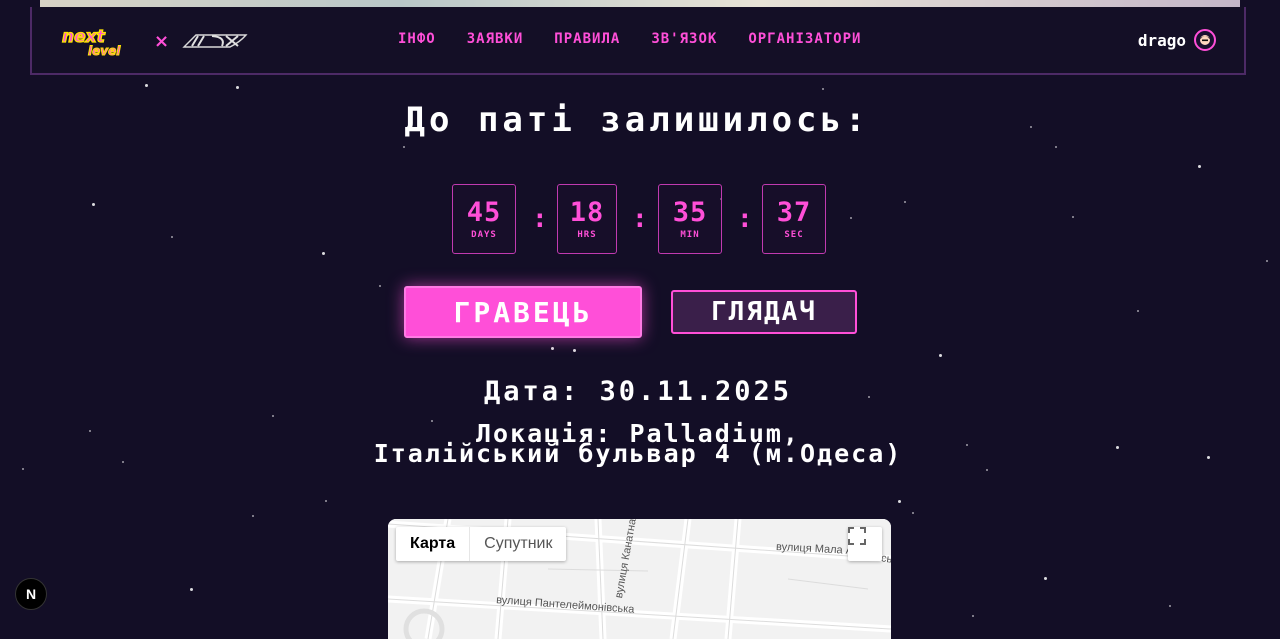  What do you see at coordinates (495, 39) in the screenshot?
I see `nav-item-applications: ЗАЯВКИ` at bounding box center [495, 39].